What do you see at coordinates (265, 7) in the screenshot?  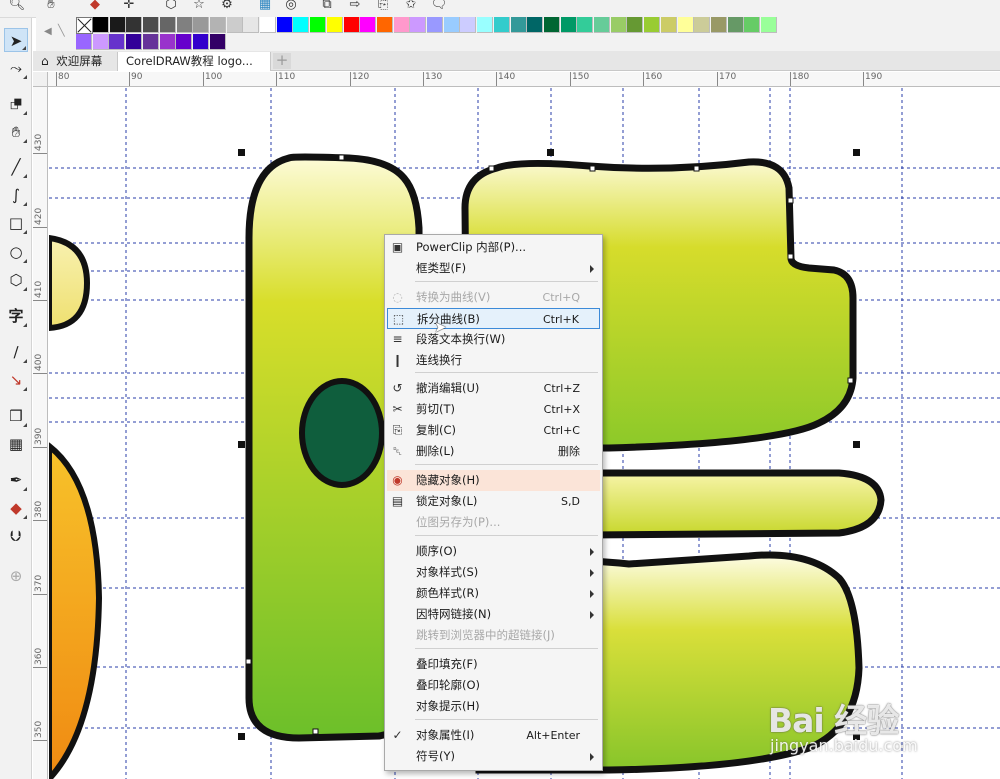 I see `grid-icon: ▦` at bounding box center [265, 7].